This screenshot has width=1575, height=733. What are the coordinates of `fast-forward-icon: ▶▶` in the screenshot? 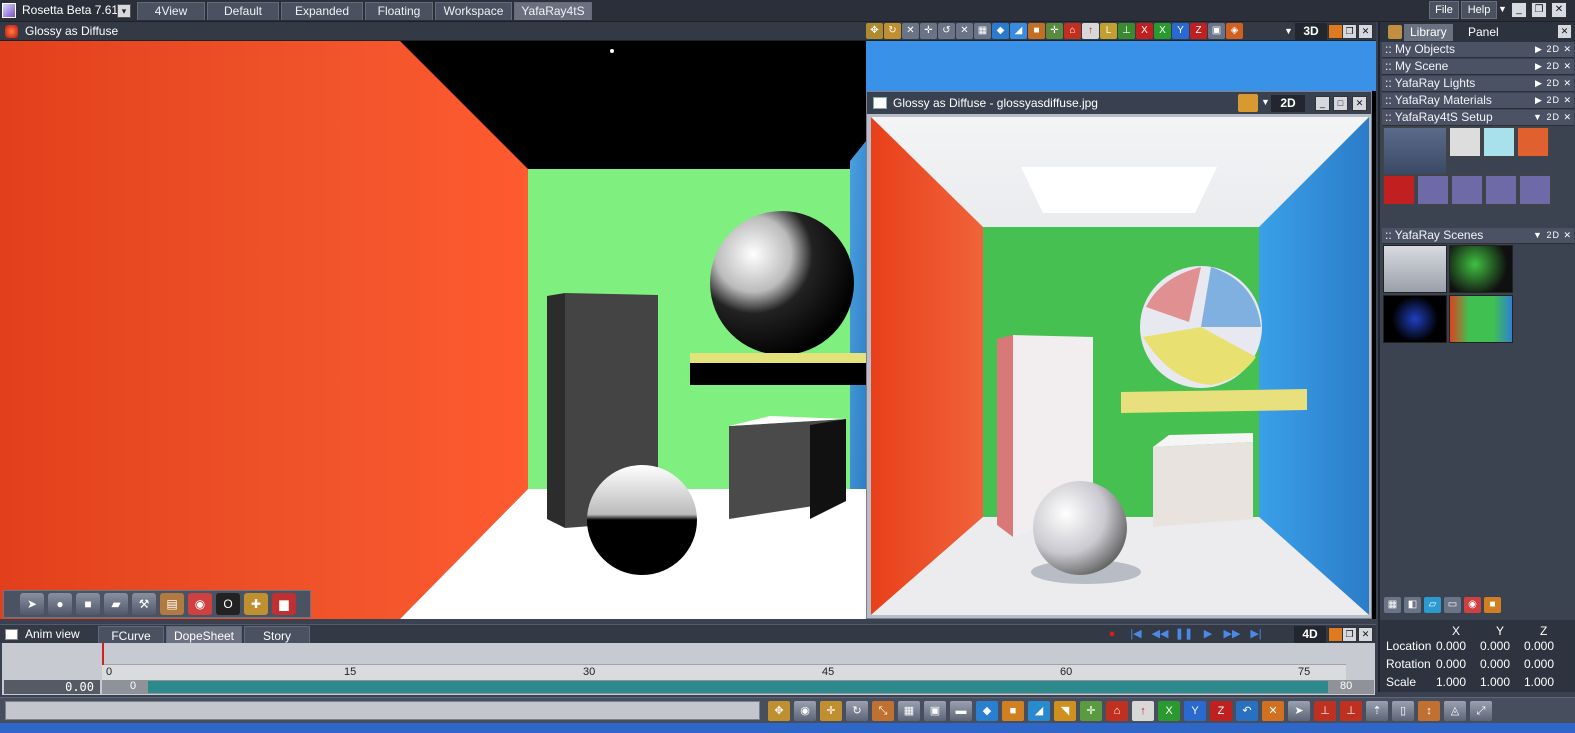 It's located at (1232, 634).